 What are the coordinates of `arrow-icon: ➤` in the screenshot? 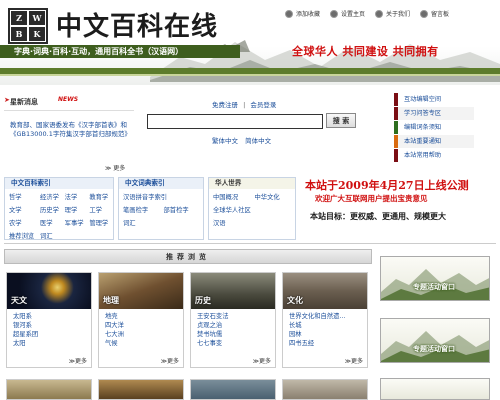 It's located at (7, 100).